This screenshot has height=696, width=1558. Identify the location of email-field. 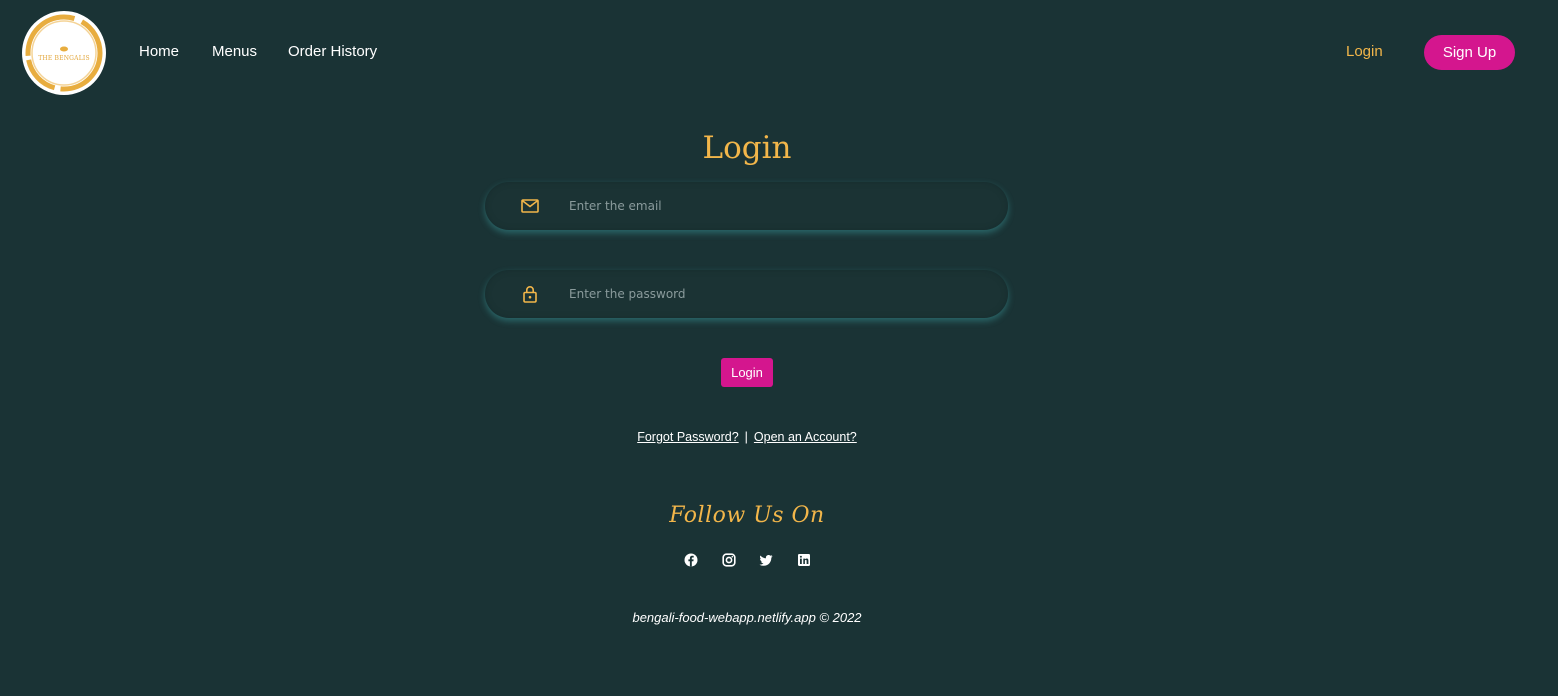
(746, 206).